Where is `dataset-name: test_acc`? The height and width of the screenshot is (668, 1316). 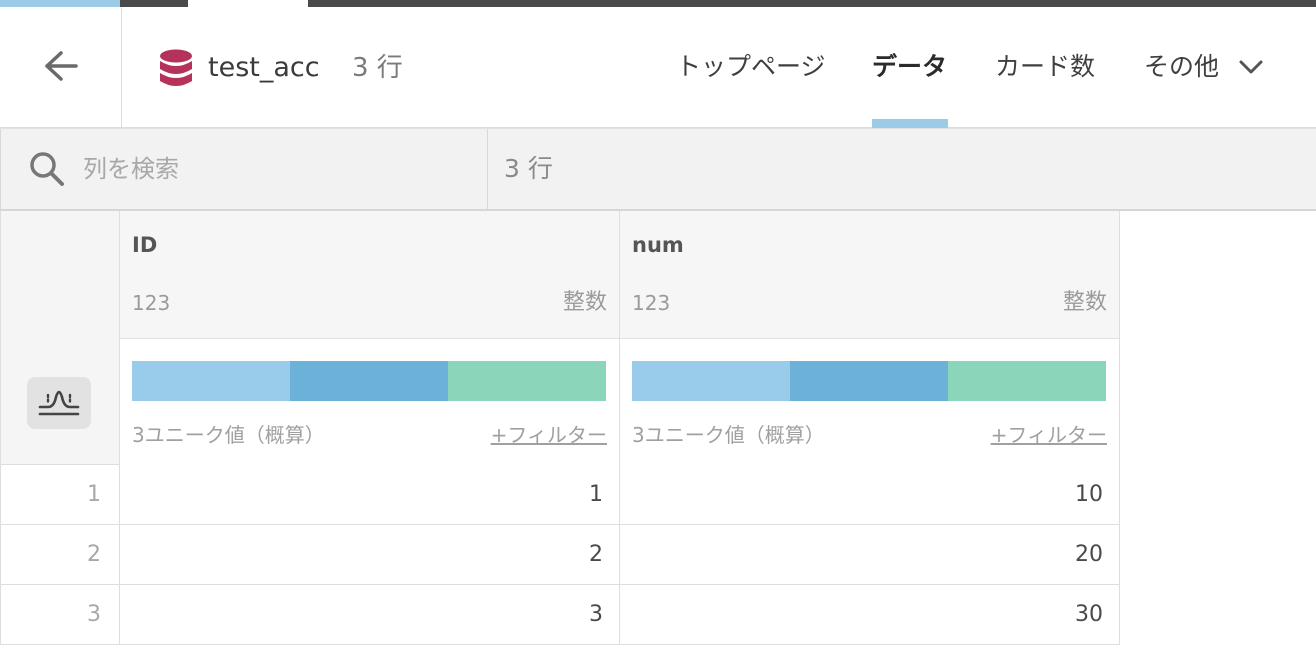
dataset-name: test_acc is located at coordinates (264, 67).